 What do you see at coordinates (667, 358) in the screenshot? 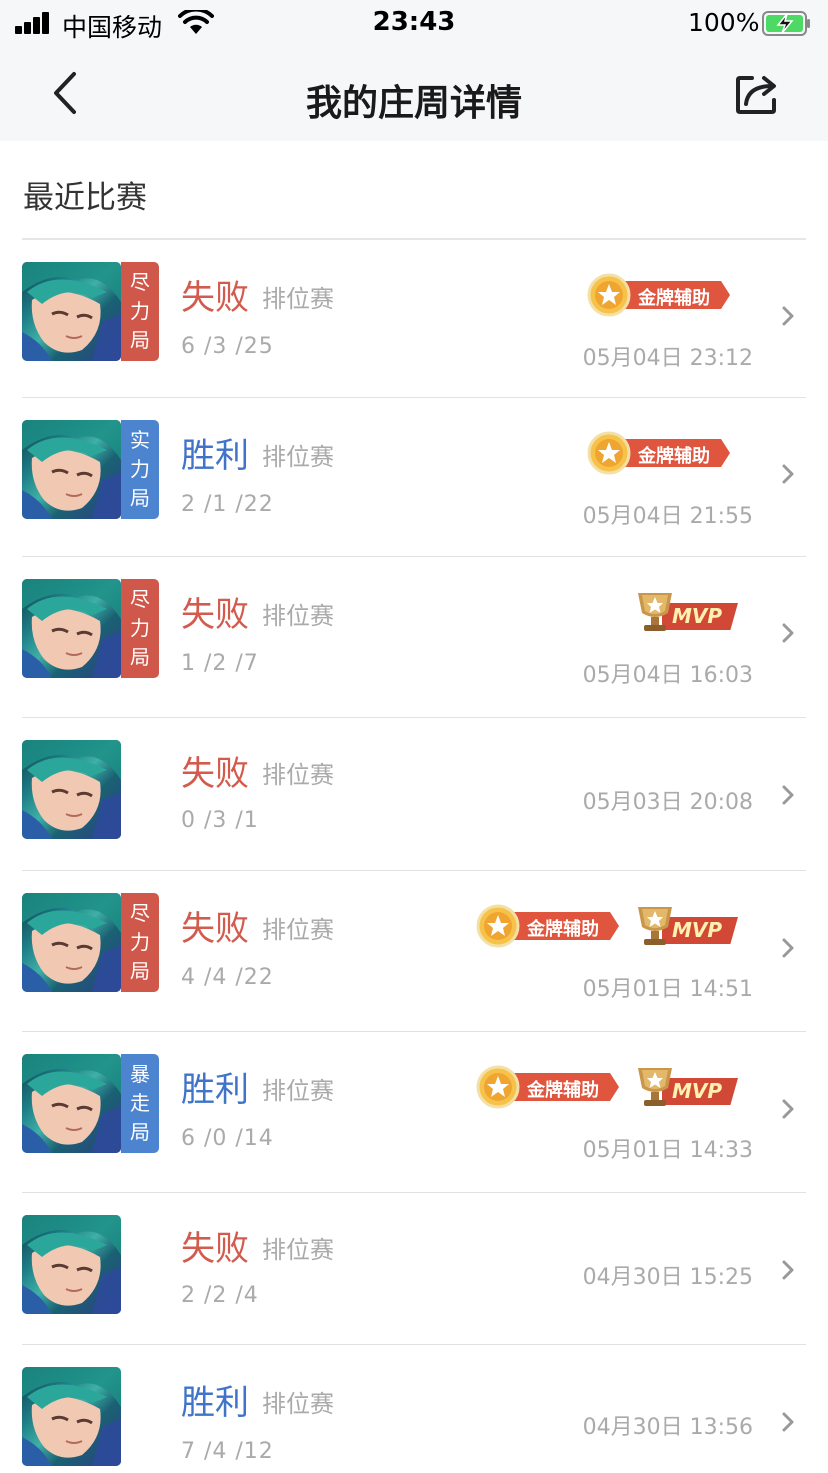
I see `match-datetime: 05月04日 23:12` at bounding box center [667, 358].